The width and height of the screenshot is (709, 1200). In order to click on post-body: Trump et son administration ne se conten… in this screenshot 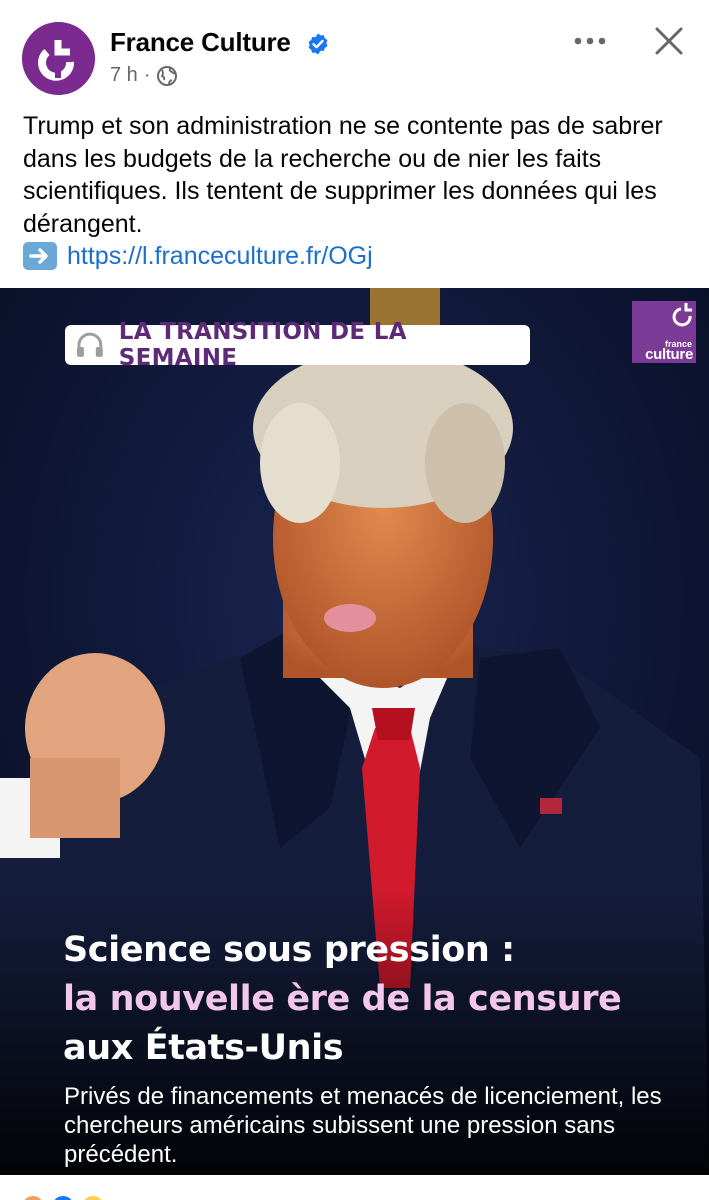, I will do `click(358, 191)`.